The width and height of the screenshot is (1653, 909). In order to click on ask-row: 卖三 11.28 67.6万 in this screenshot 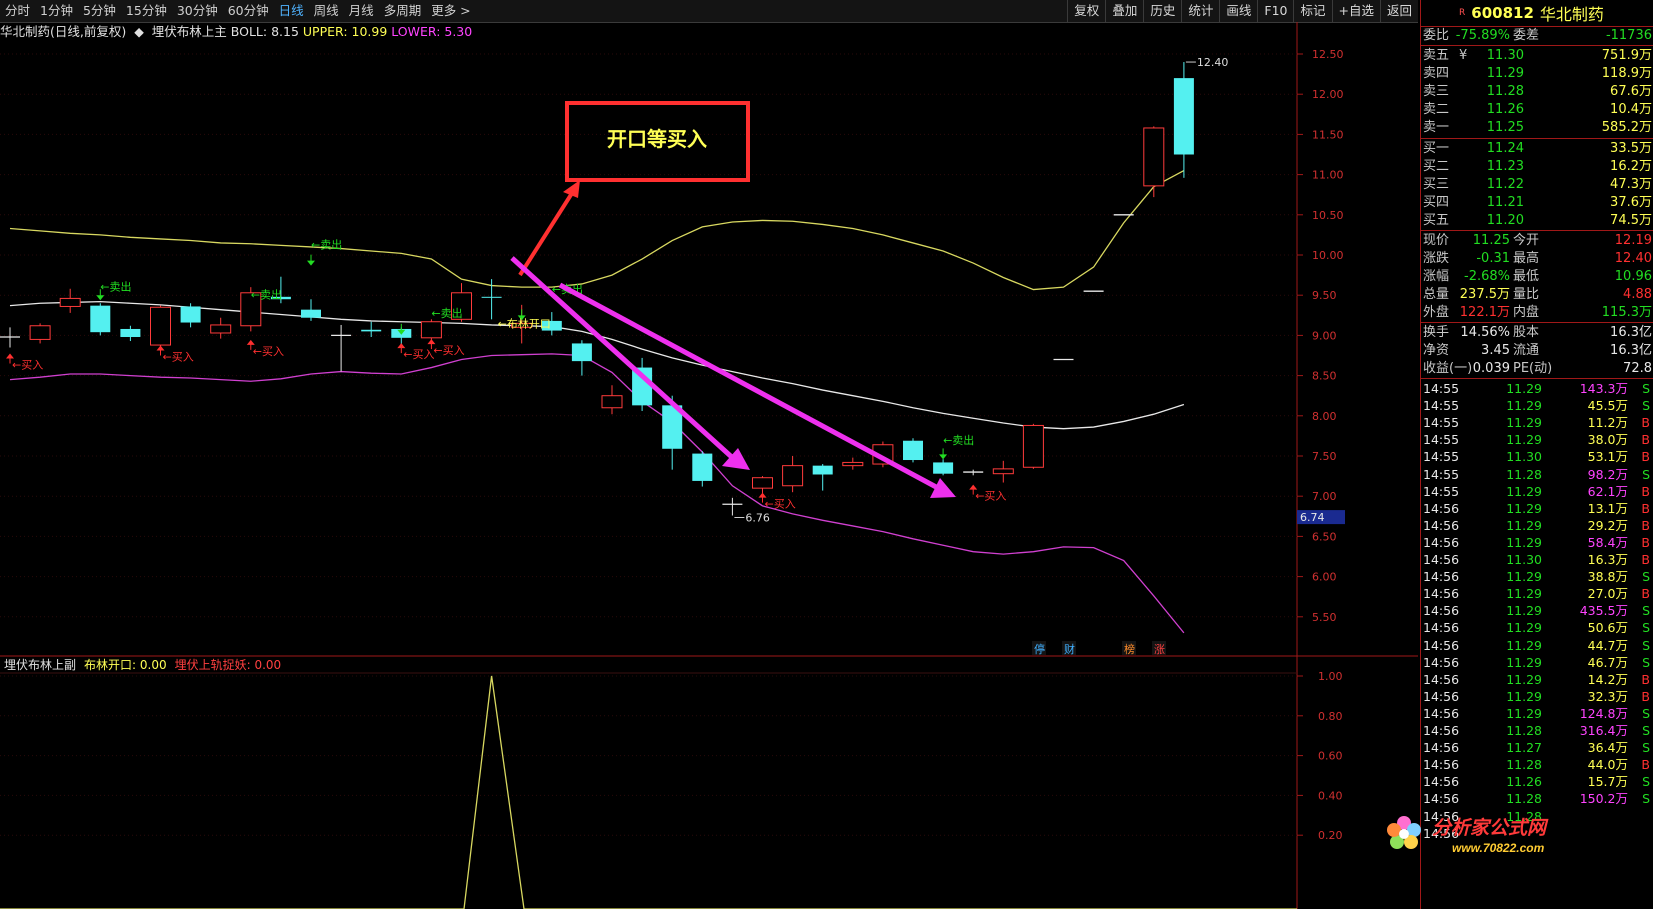, I will do `click(1537, 92)`.